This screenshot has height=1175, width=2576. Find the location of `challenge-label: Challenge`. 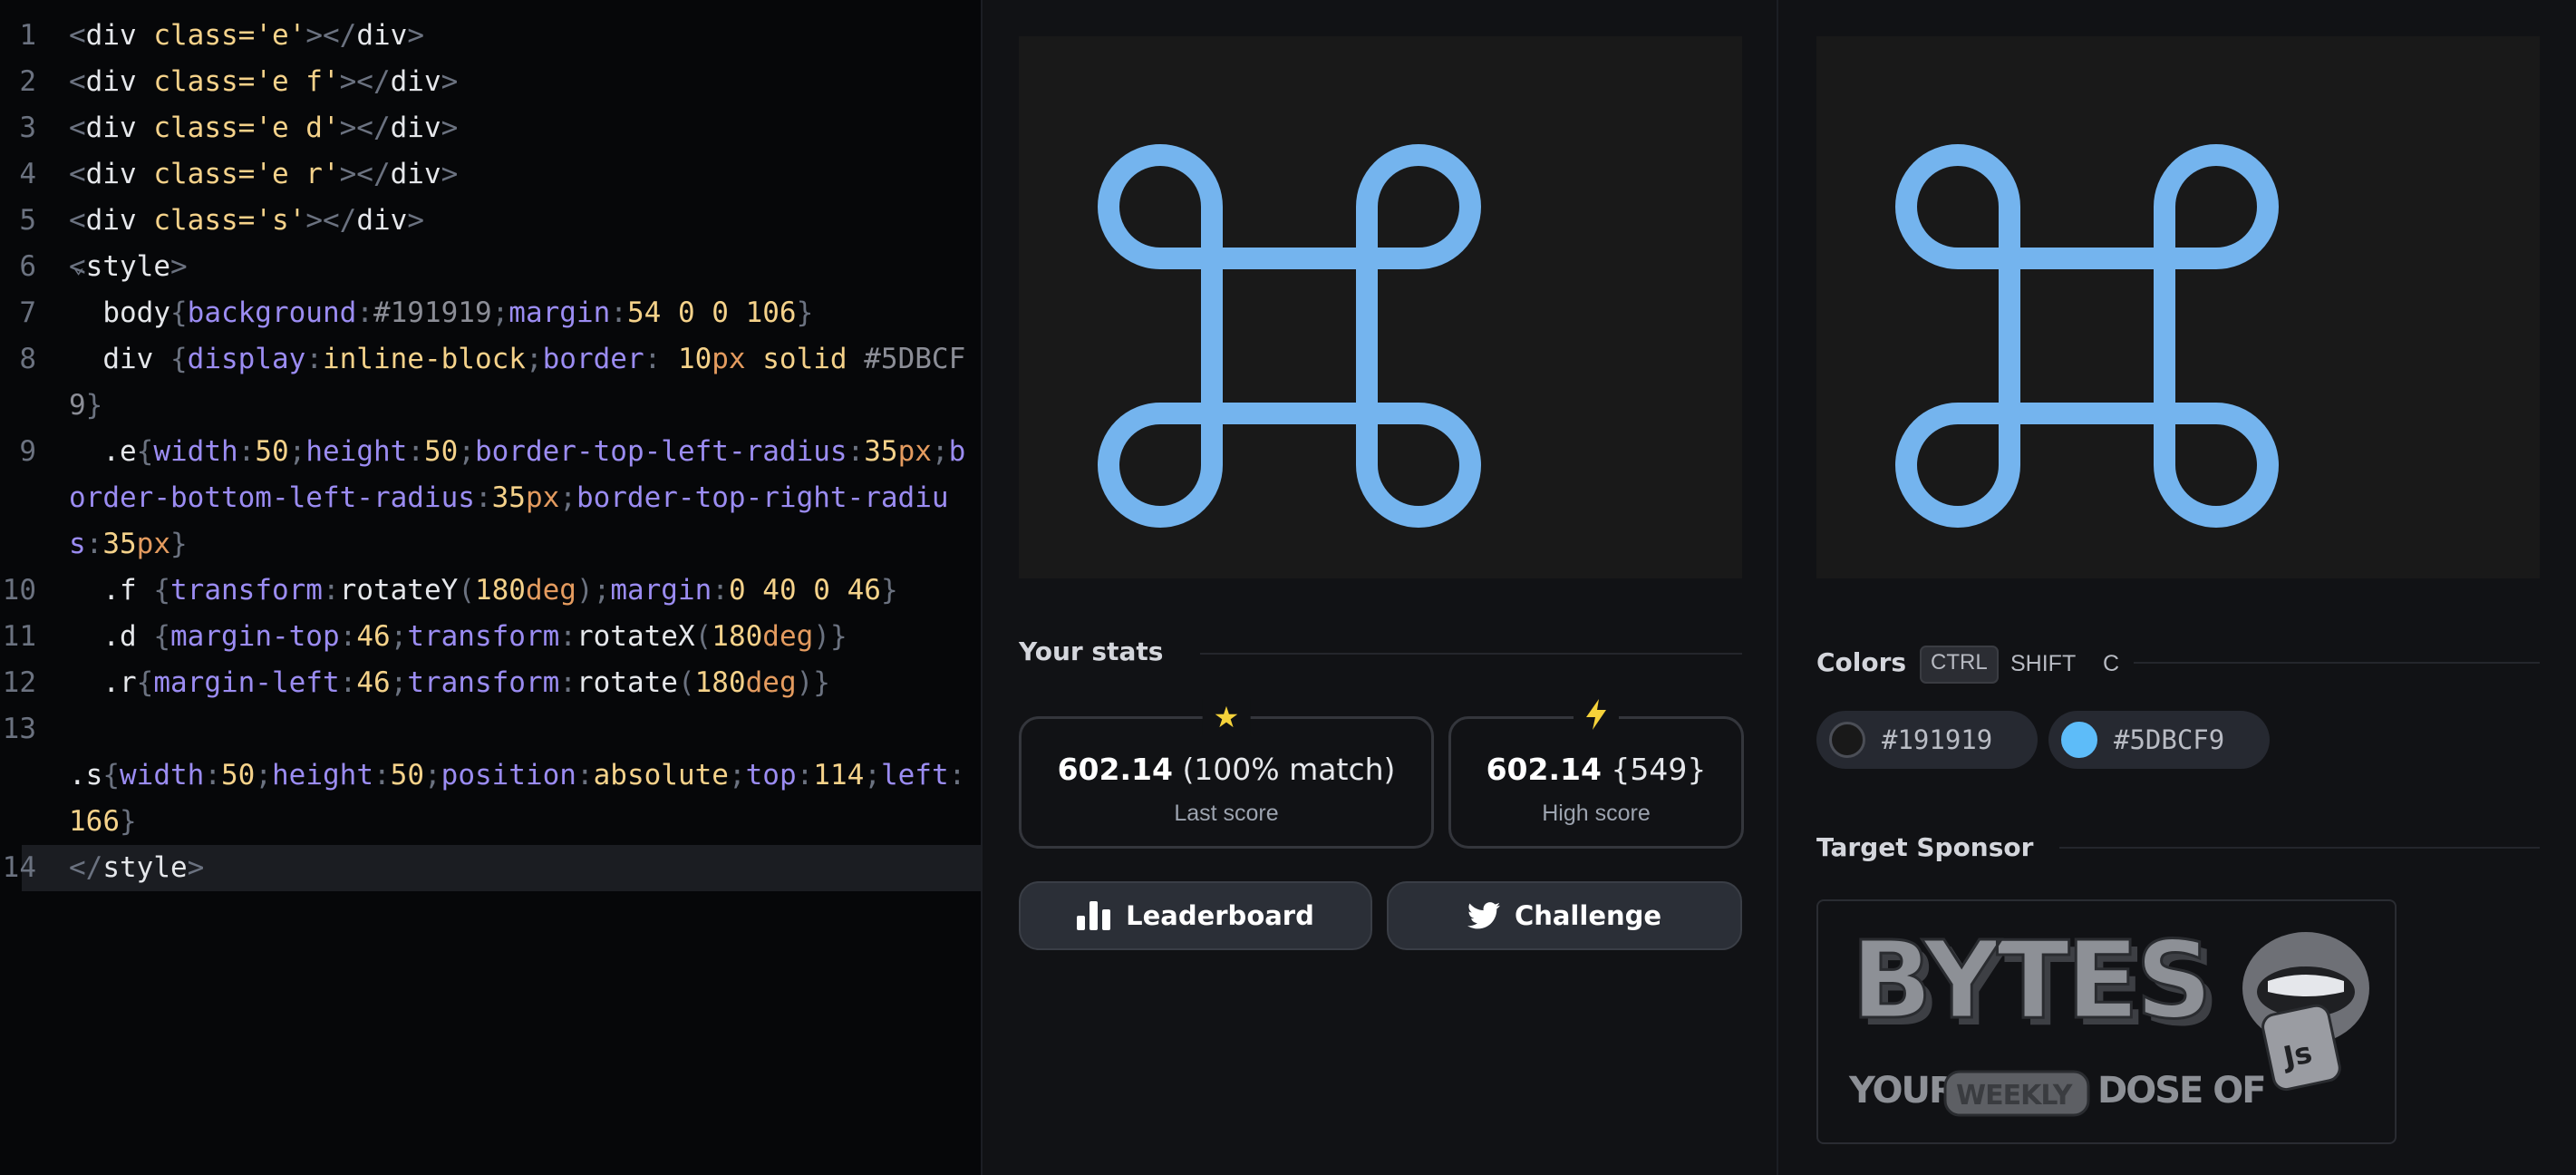

challenge-label: Challenge is located at coordinates (1588, 916).